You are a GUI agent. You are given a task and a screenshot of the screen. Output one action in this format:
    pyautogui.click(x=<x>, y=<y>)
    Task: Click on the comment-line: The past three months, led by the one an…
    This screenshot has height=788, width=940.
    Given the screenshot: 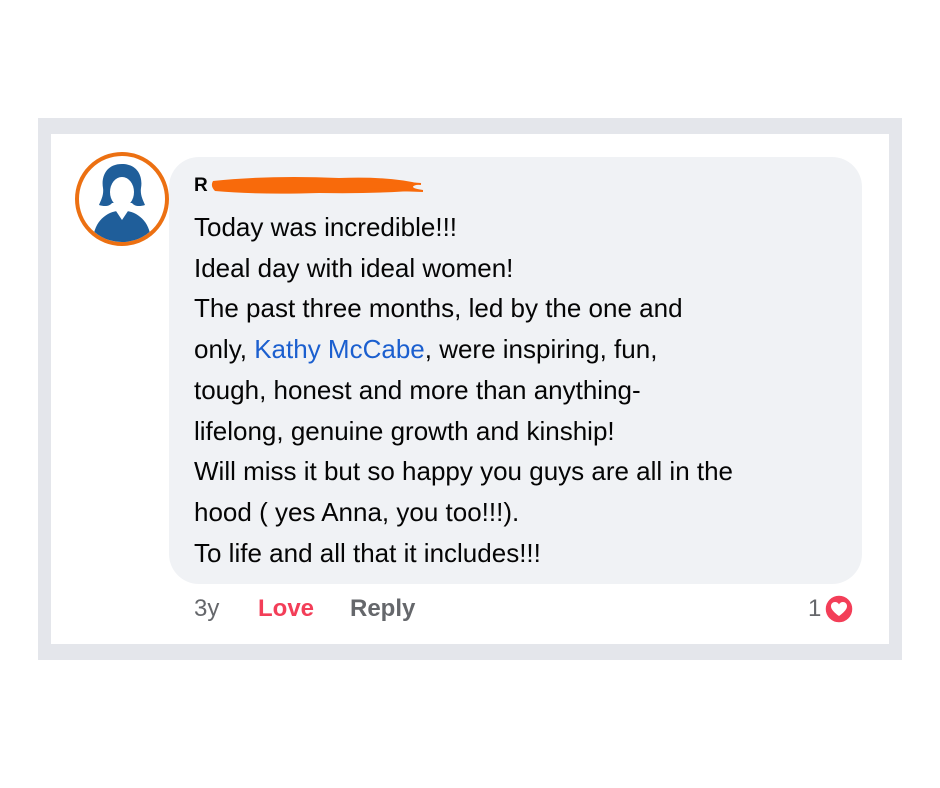 What is the action you would take?
    pyautogui.click(x=438, y=308)
    